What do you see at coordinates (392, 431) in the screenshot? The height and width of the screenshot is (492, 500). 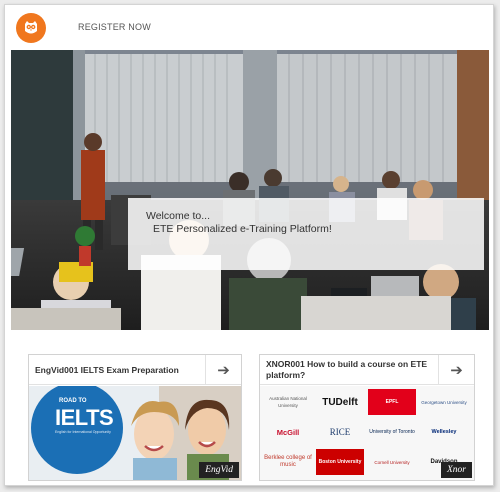 I see `university-logo: University of Toronto` at bounding box center [392, 431].